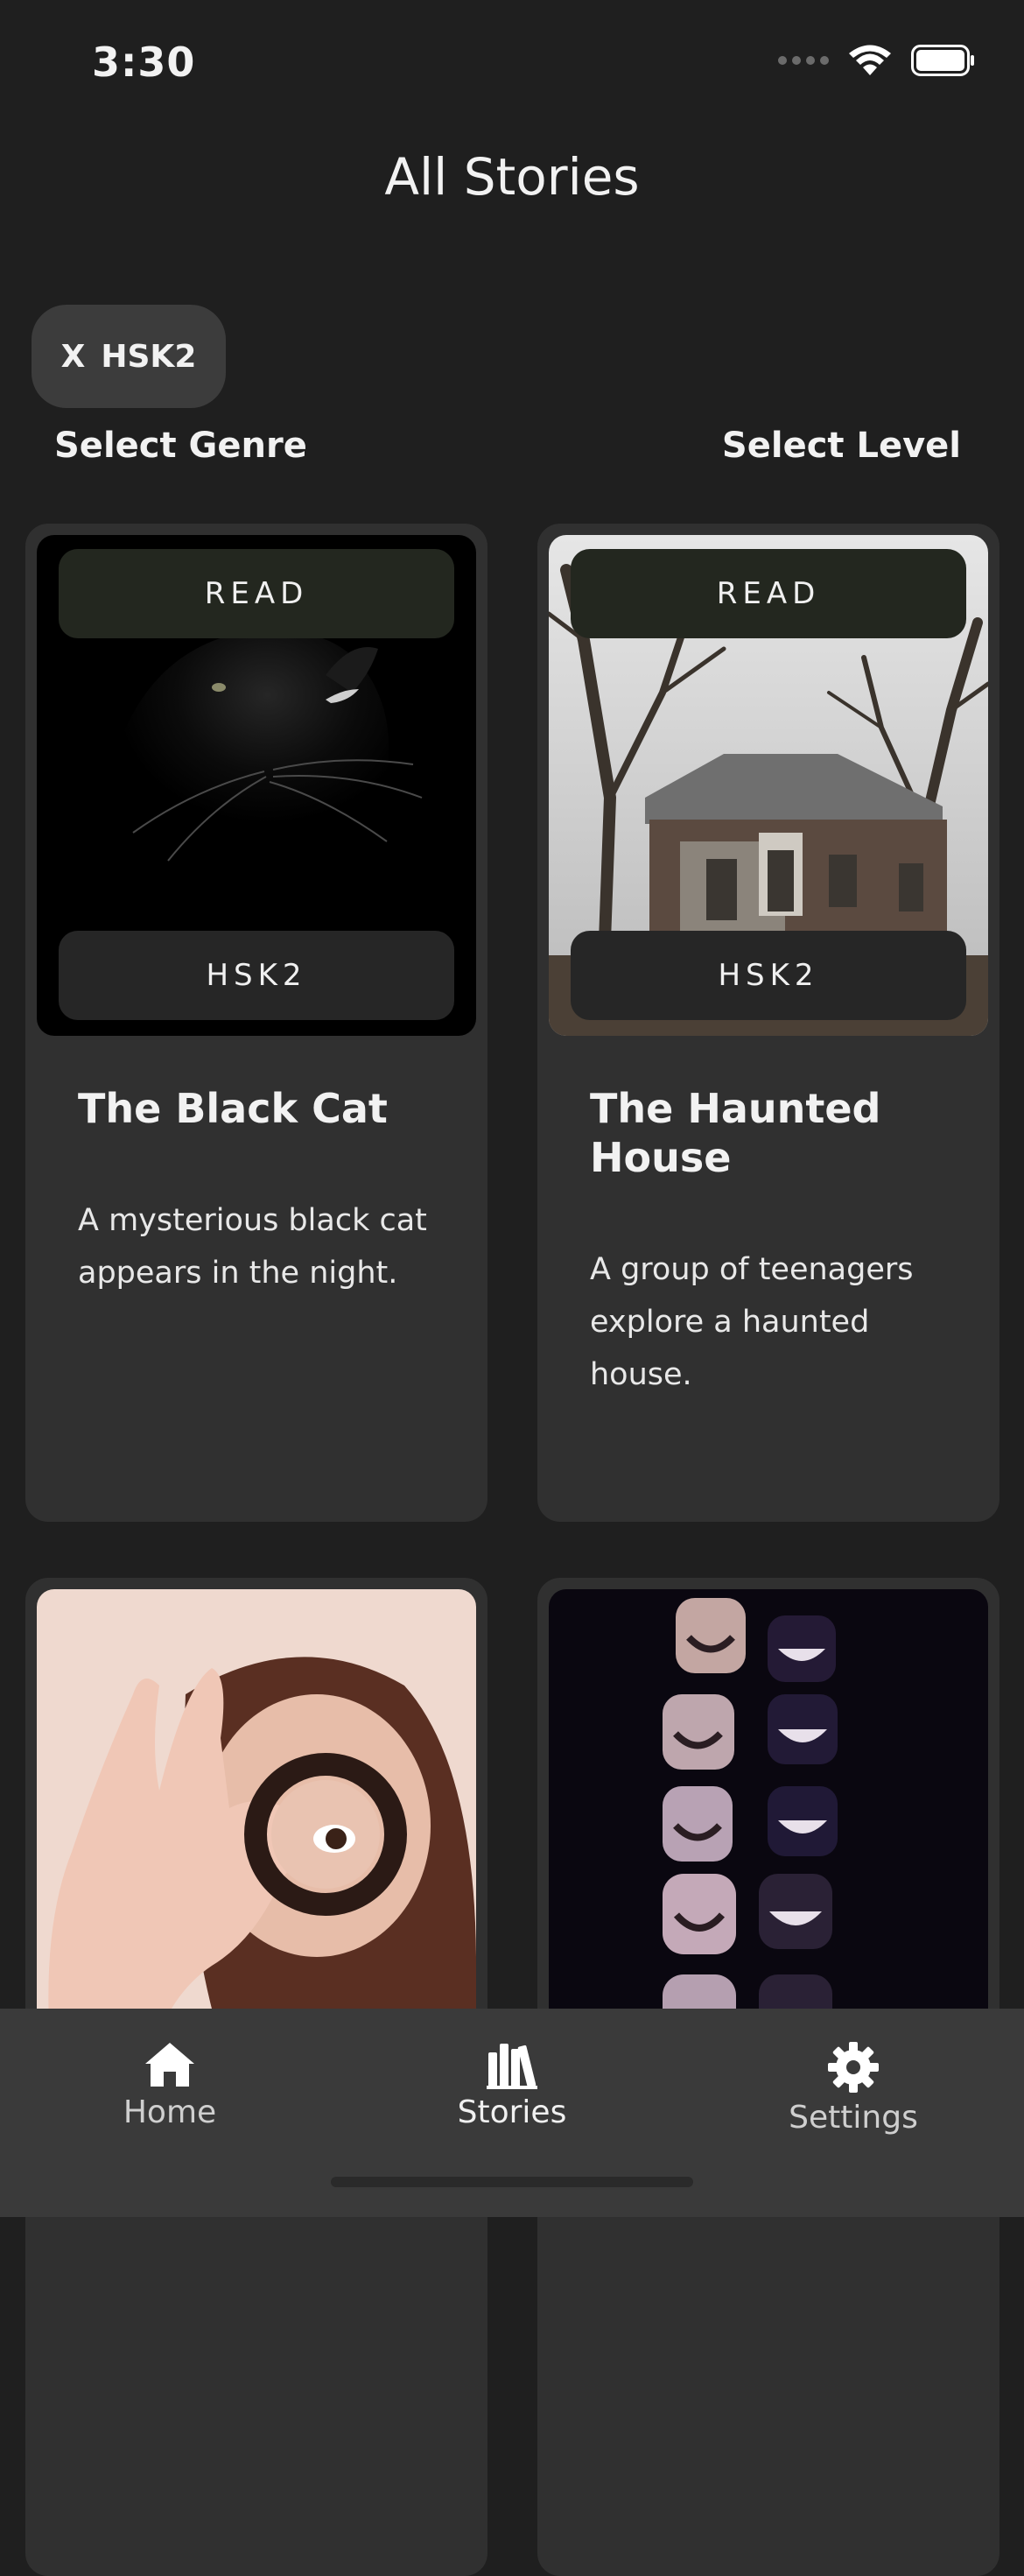 The image size is (1024, 2576). I want to click on story-image-black-cat: READ HSK2, so click(256, 785).